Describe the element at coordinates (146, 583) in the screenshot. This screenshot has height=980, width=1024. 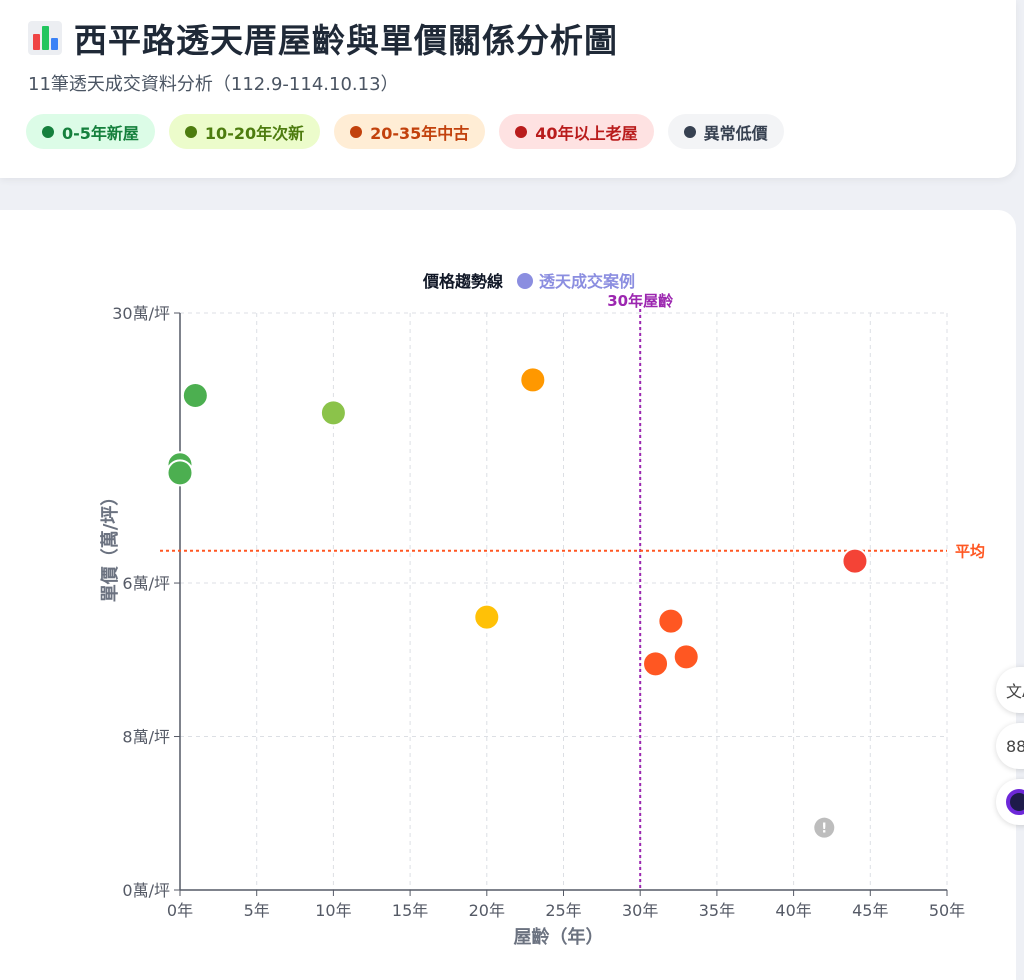
I see `y-tick-label: 6萬/坪` at that location.